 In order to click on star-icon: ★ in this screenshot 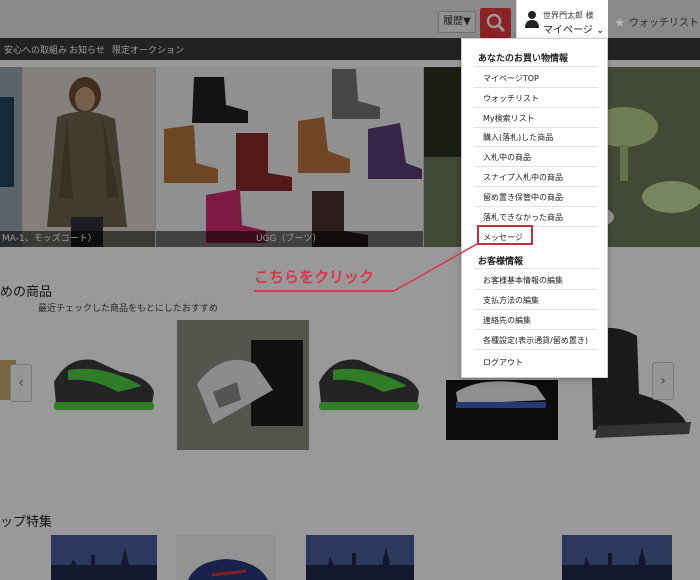, I will do `click(620, 23)`.